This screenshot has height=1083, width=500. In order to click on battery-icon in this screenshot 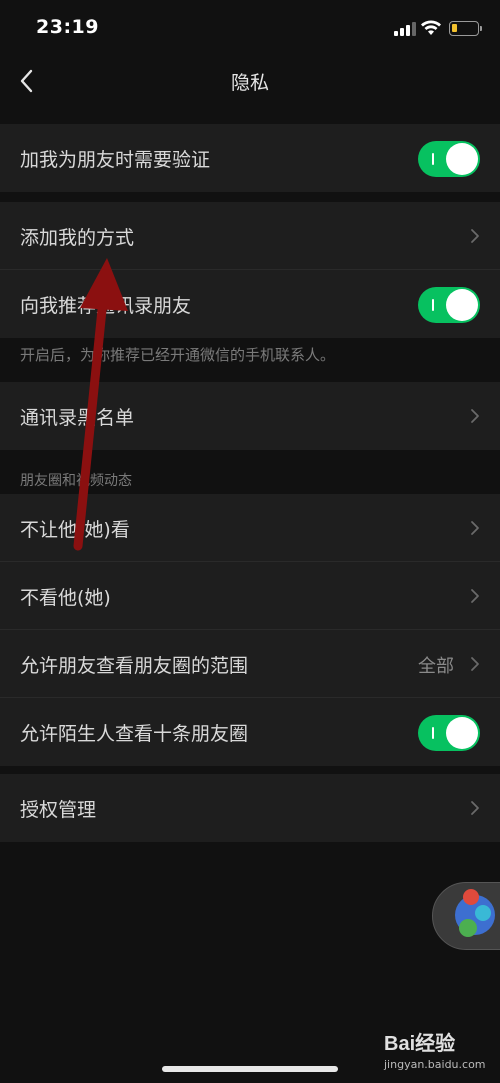, I will do `click(465, 28)`.